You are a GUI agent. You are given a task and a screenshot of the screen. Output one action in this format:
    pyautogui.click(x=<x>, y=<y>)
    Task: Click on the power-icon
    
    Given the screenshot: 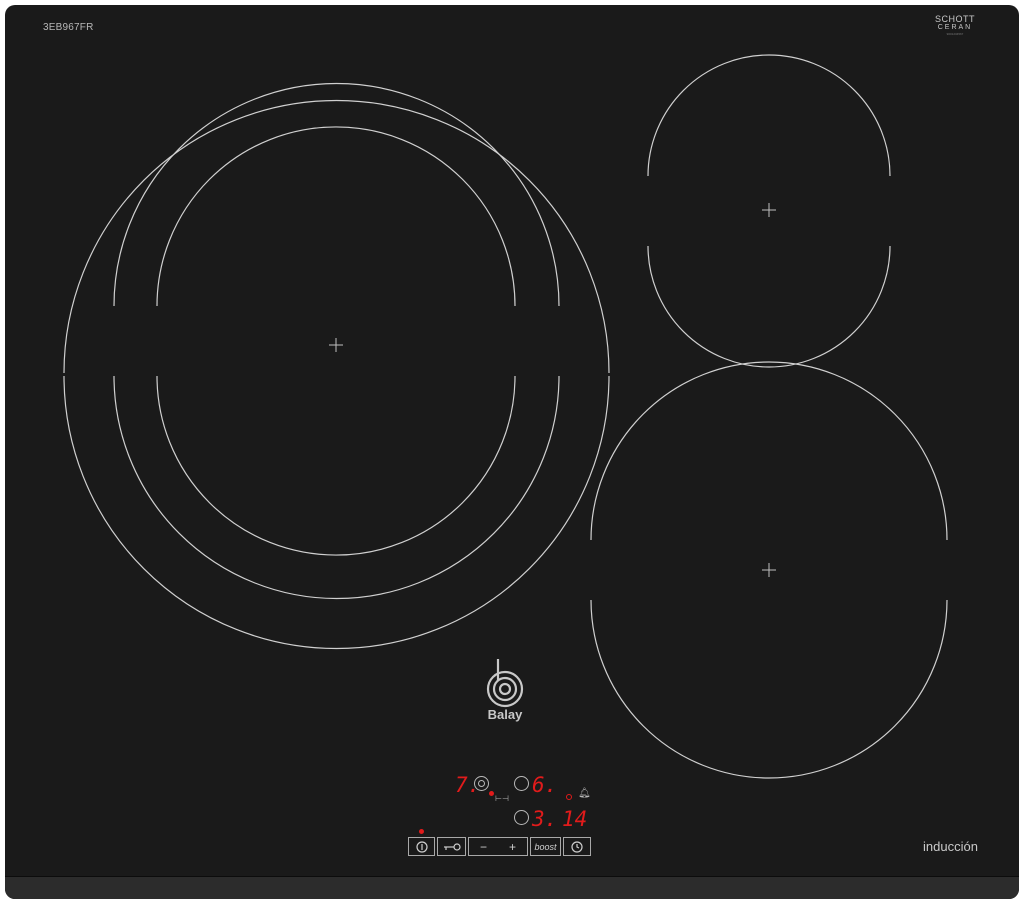 What is the action you would take?
    pyautogui.click(x=421, y=846)
    